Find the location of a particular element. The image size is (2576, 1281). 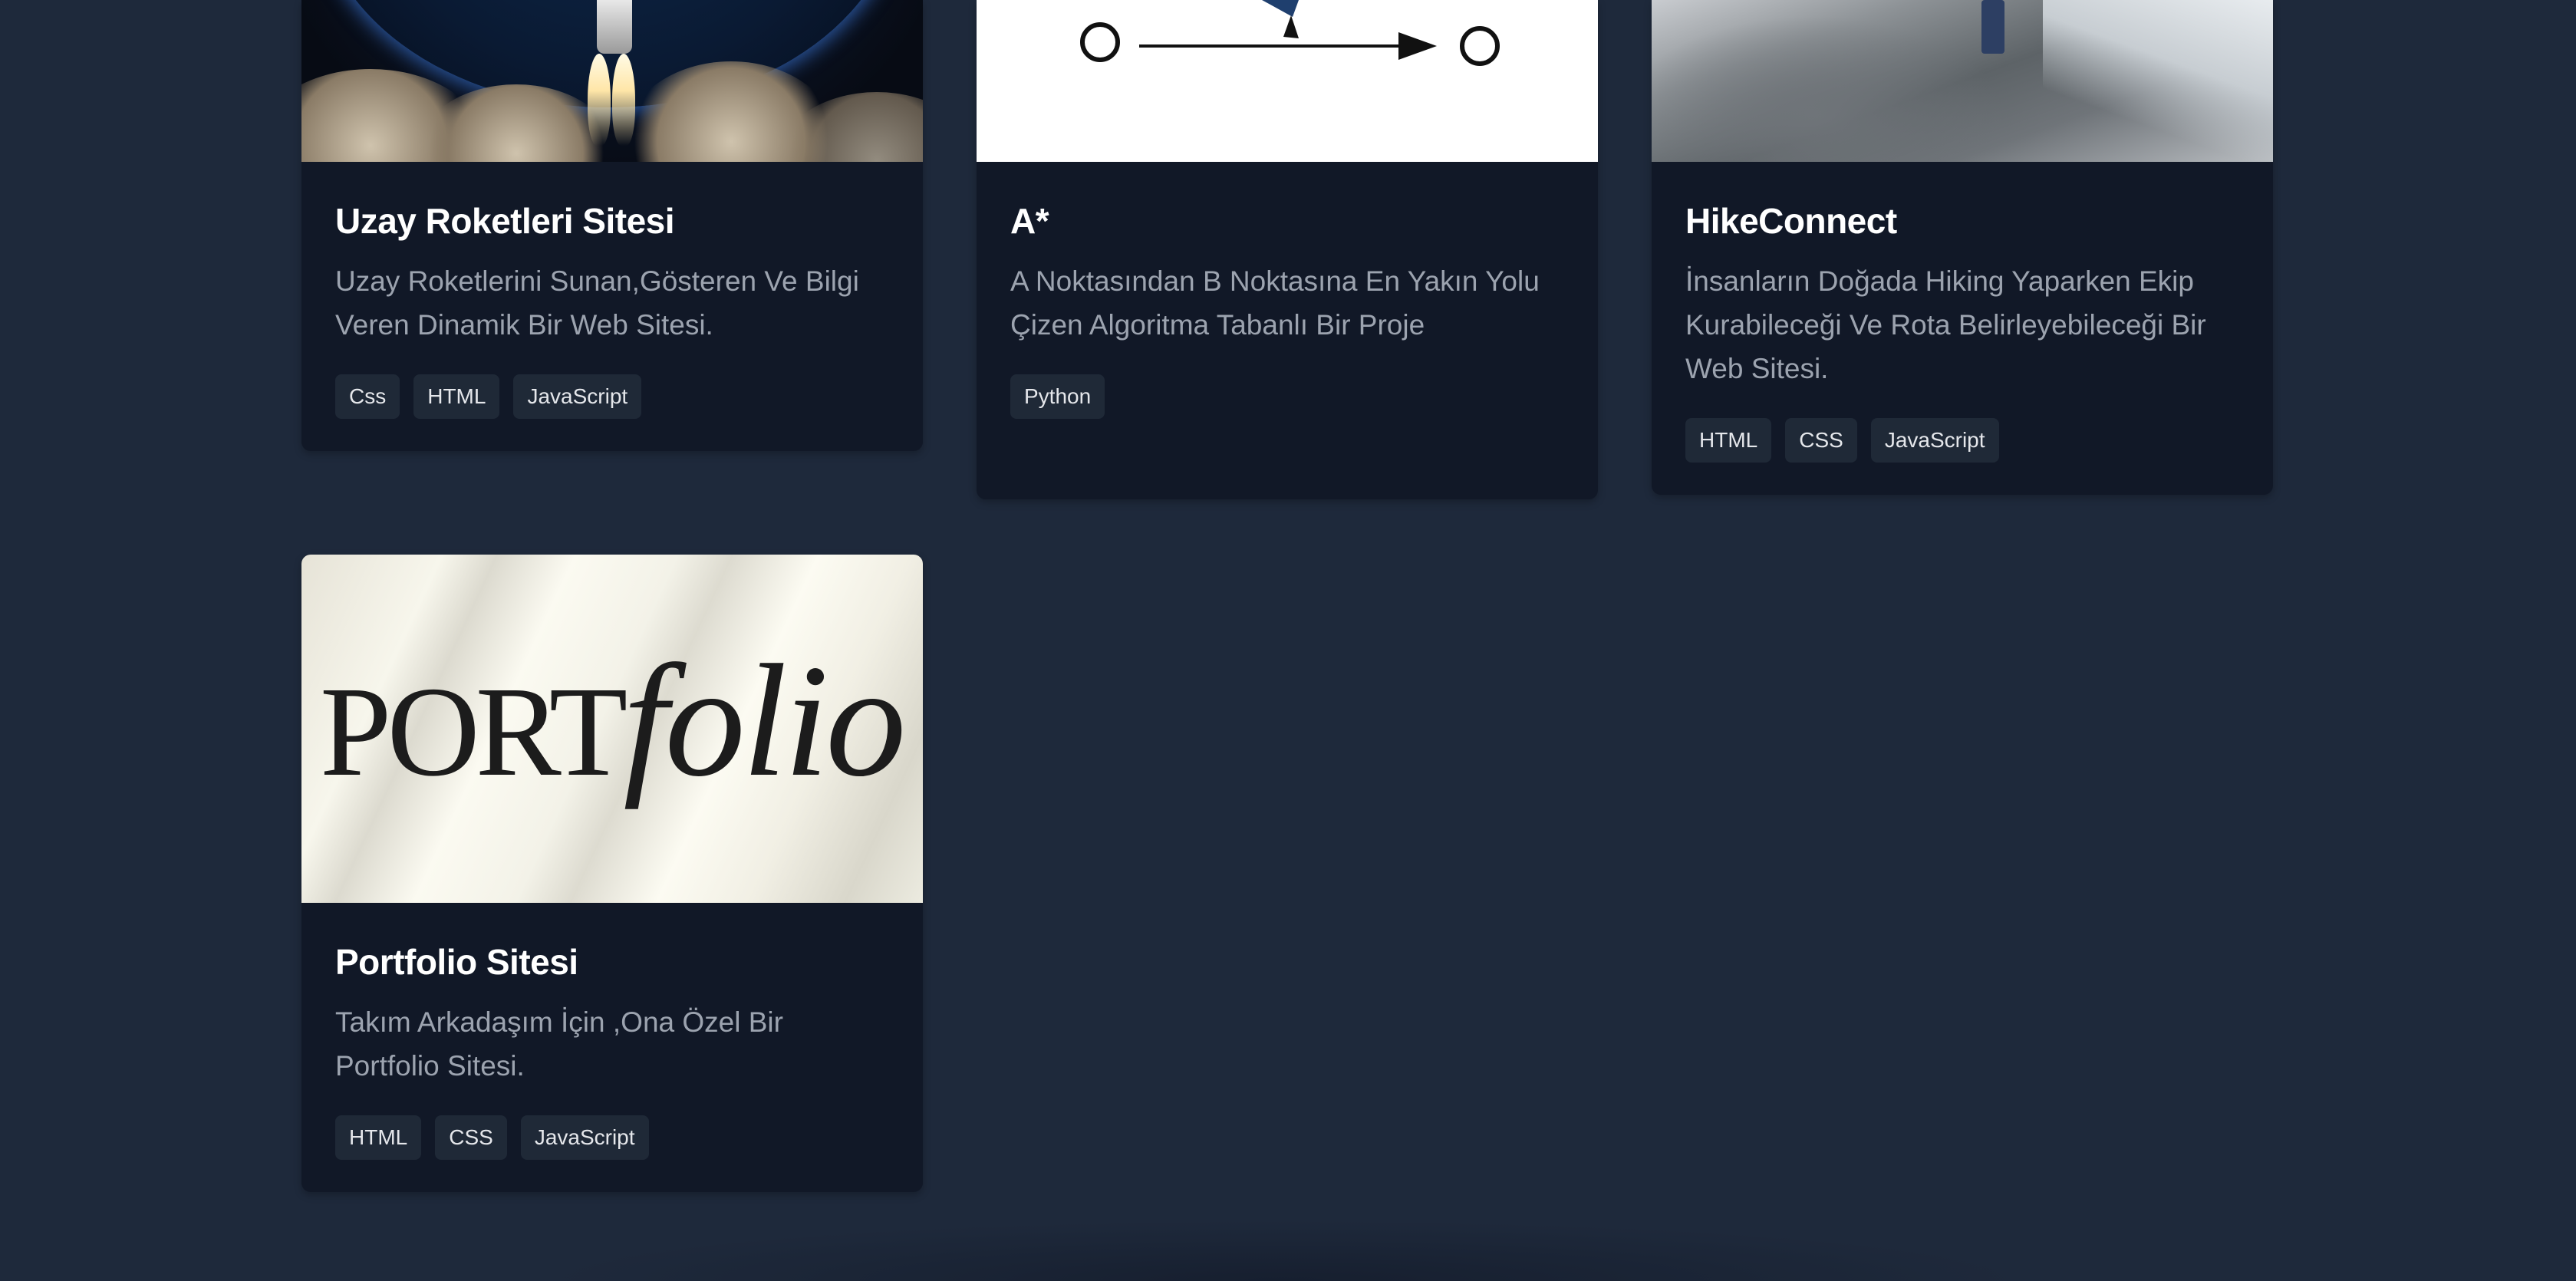

tag-list: Python is located at coordinates (1287, 397).